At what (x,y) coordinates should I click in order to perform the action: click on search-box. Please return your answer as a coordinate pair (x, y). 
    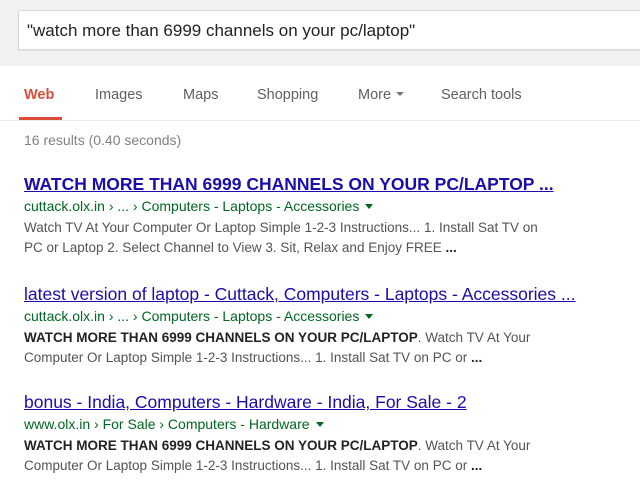
    Looking at the image, I should click on (329, 30).